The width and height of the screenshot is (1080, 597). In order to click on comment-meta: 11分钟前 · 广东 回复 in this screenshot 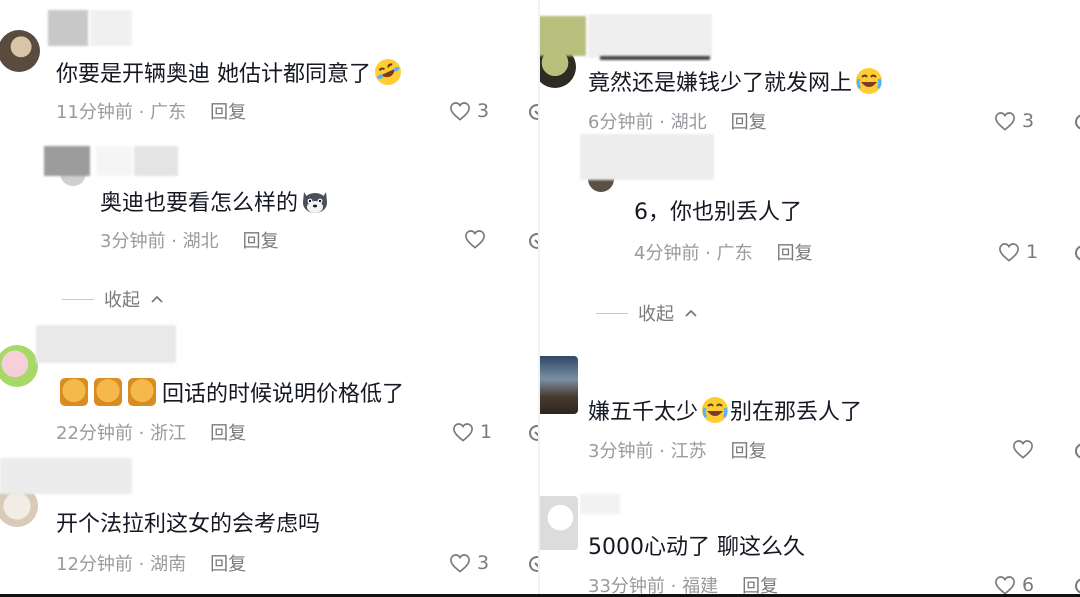, I will do `click(151, 112)`.